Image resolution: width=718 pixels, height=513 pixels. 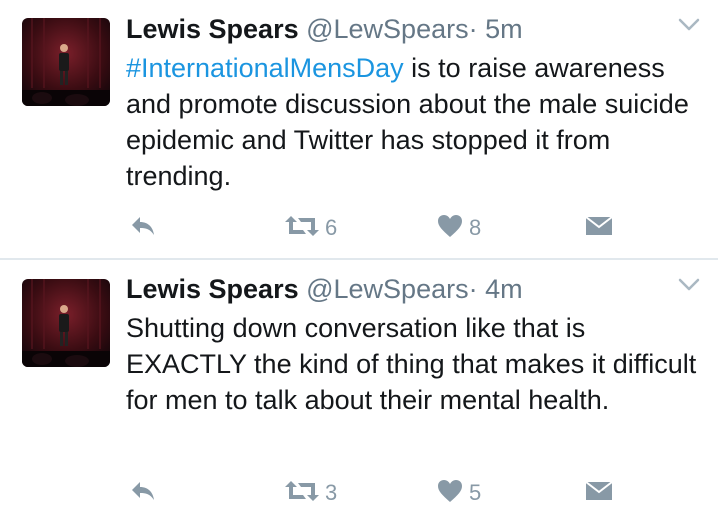 What do you see at coordinates (265, 68) in the screenshot?
I see `hashtag-link: #InternationalMensDay` at bounding box center [265, 68].